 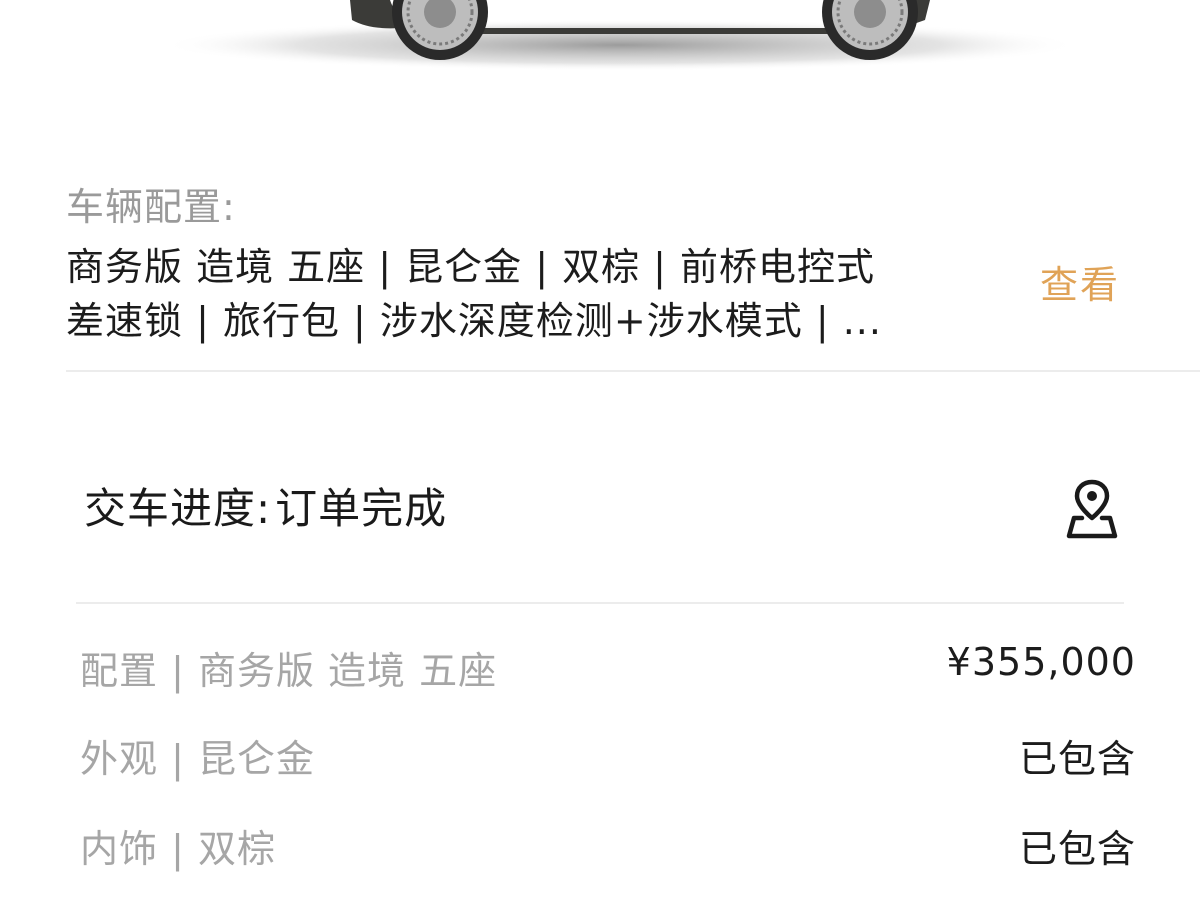 What do you see at coordinates (361, 508) in the screenshot?
I see `delivery-status: 订单完成` at bounding box center [361, 508].